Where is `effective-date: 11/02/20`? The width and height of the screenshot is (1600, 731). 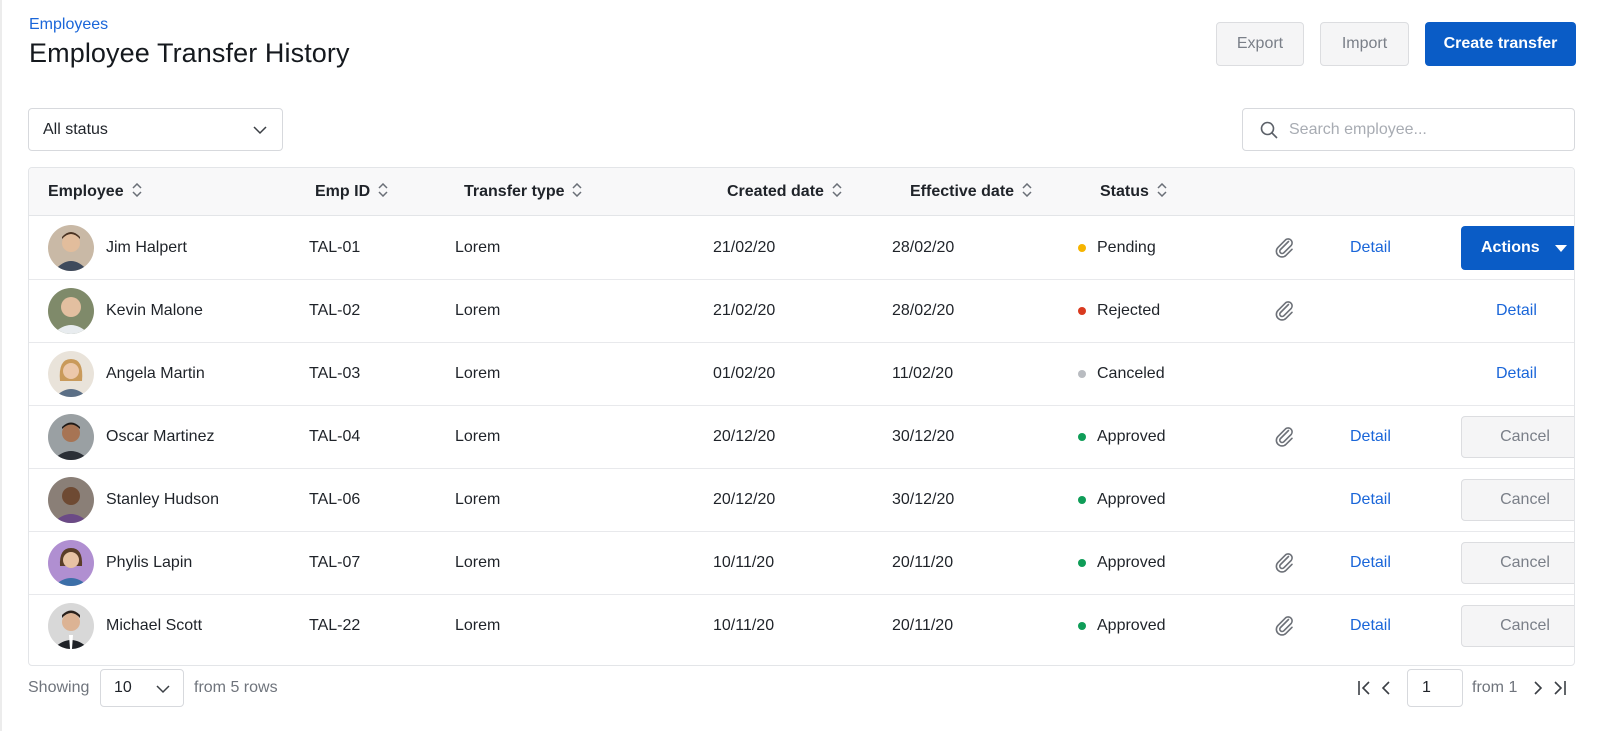
effective-date: 11/02/20 is located at coordinates (923, 373).